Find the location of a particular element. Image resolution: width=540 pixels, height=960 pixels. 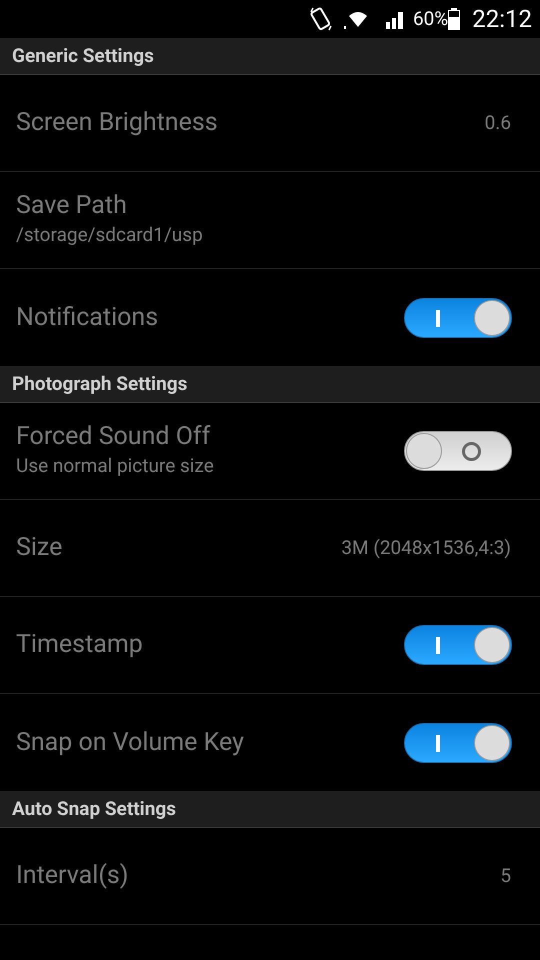

section-header: Photograph Settings is located at coordinates (270, 384).